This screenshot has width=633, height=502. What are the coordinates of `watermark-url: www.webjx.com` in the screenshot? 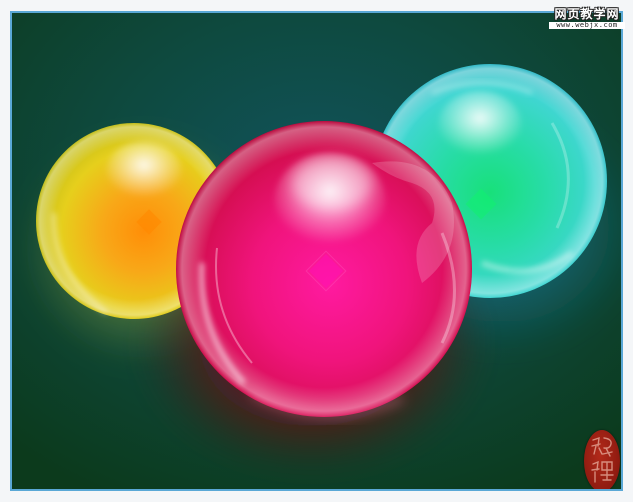 It's located at (587, 25).